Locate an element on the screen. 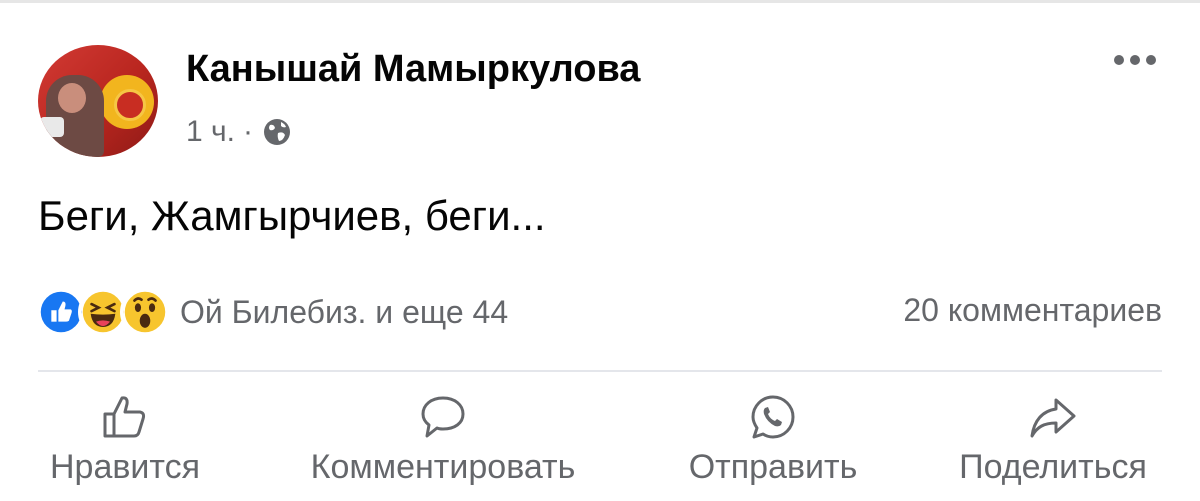  comments-count: 20 комментариев is located at coordinates (1032, 310).